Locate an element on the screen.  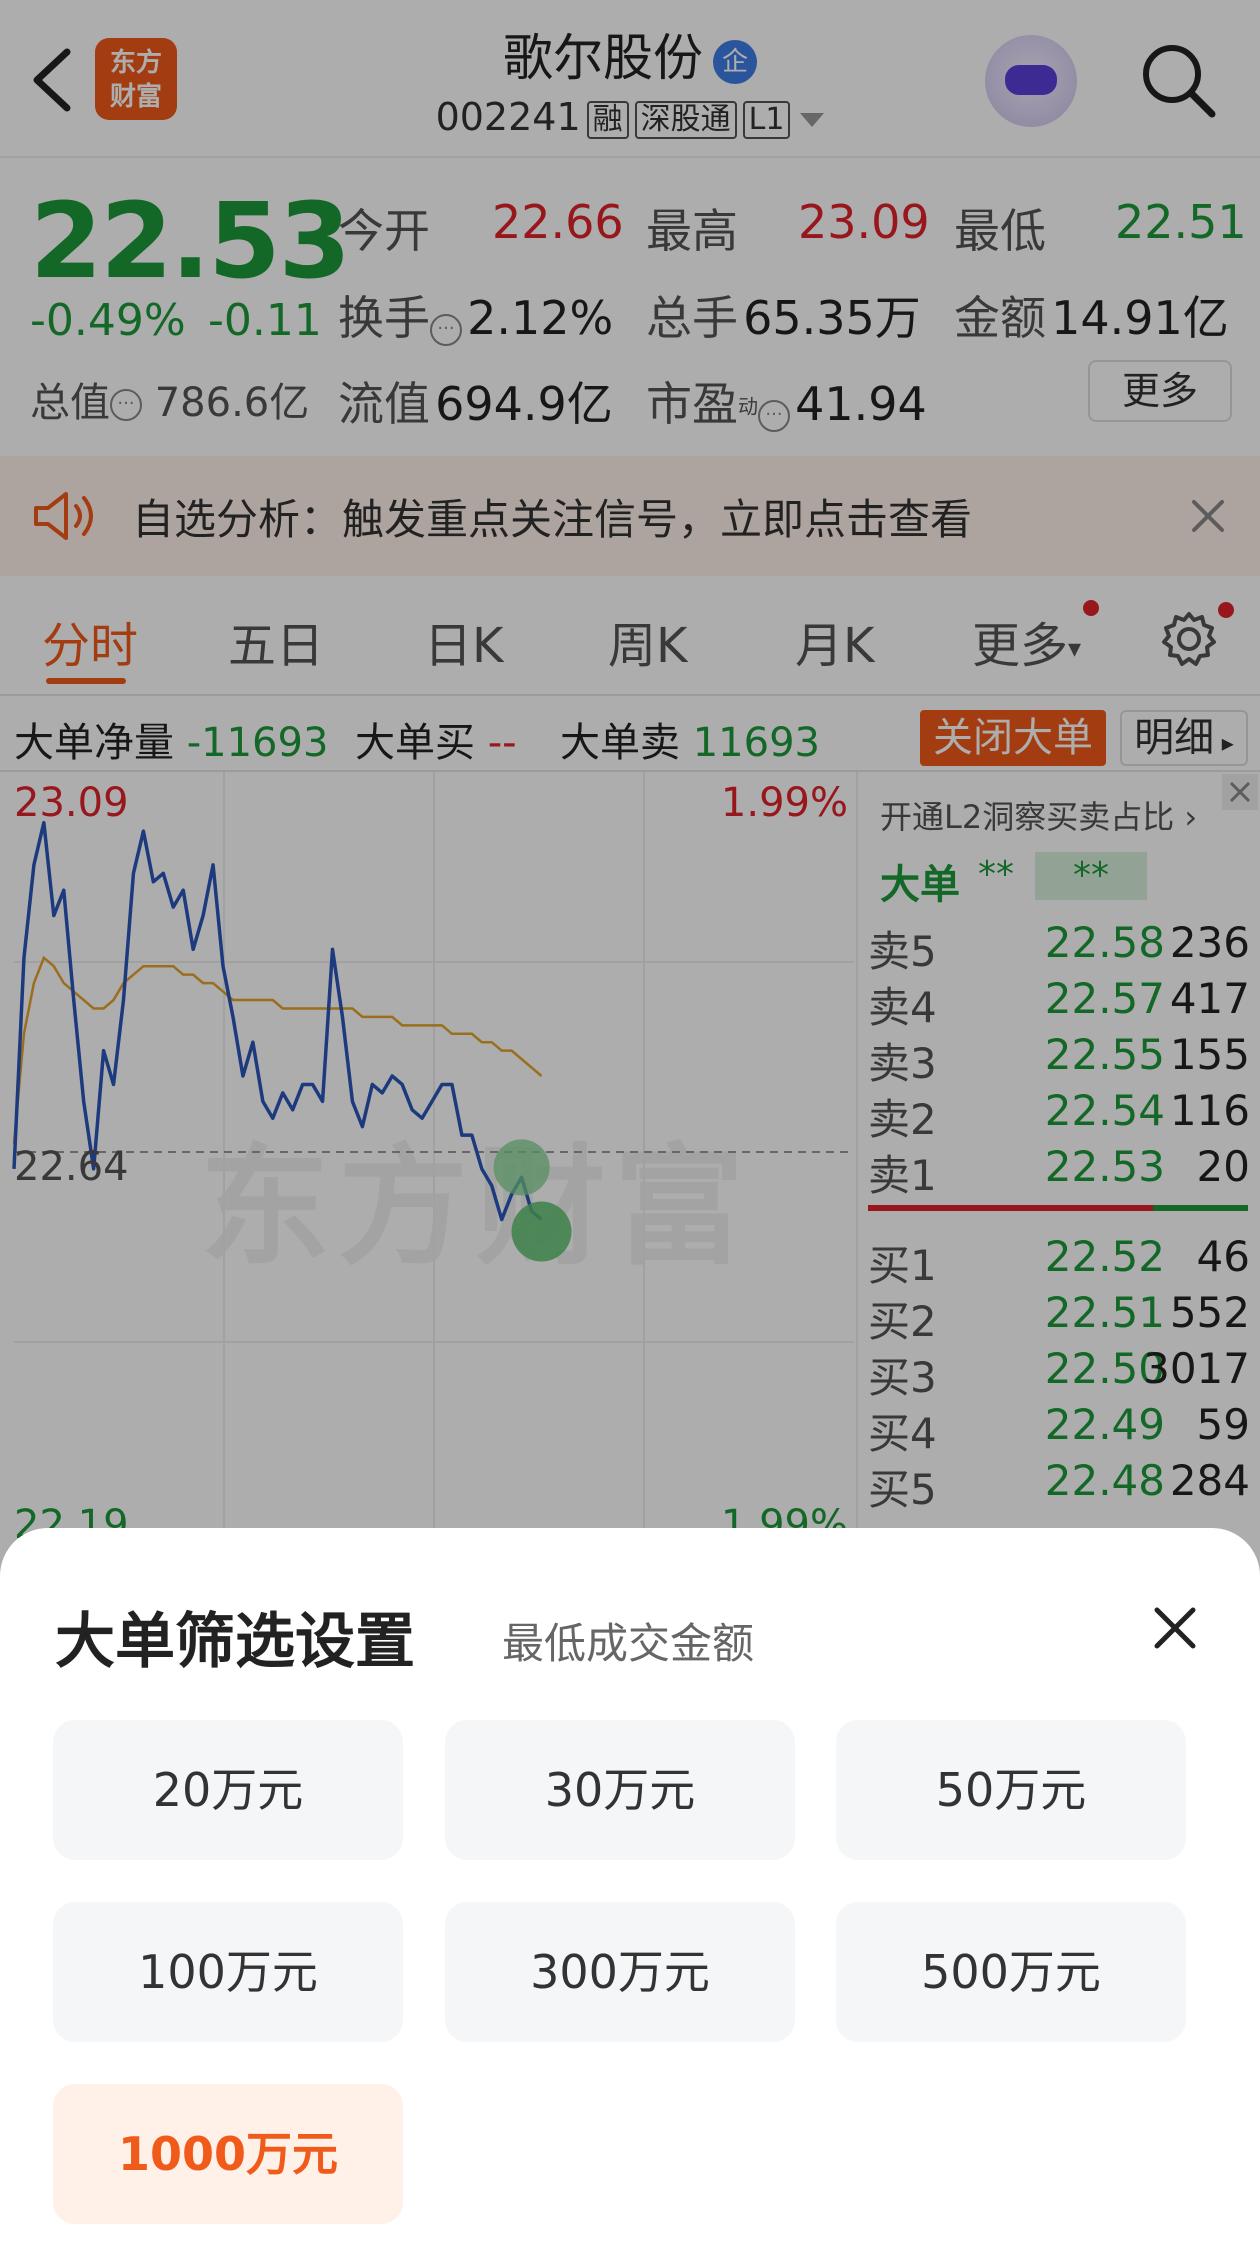
sheet-title: 大单筛选设置 is located at coordinates (235, 1642).